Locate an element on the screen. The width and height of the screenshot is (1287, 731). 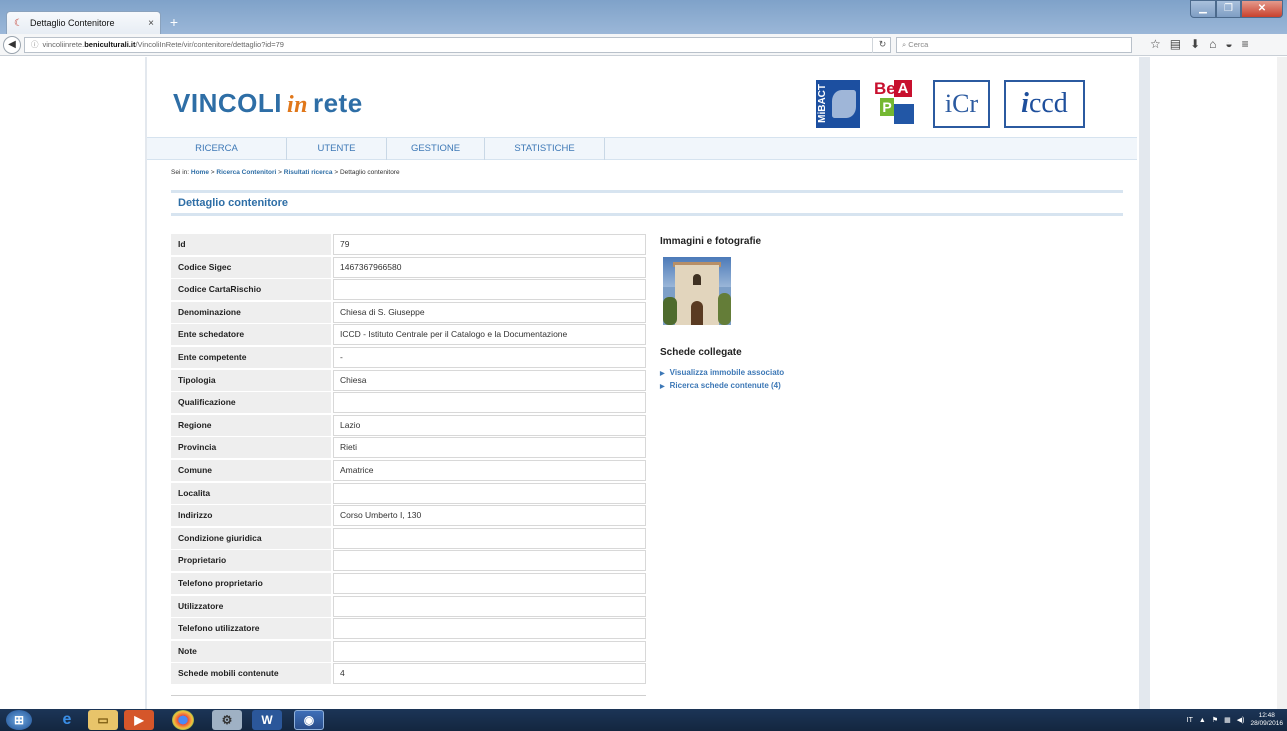
section-rule-bottom is located at coordinates (647, 214).